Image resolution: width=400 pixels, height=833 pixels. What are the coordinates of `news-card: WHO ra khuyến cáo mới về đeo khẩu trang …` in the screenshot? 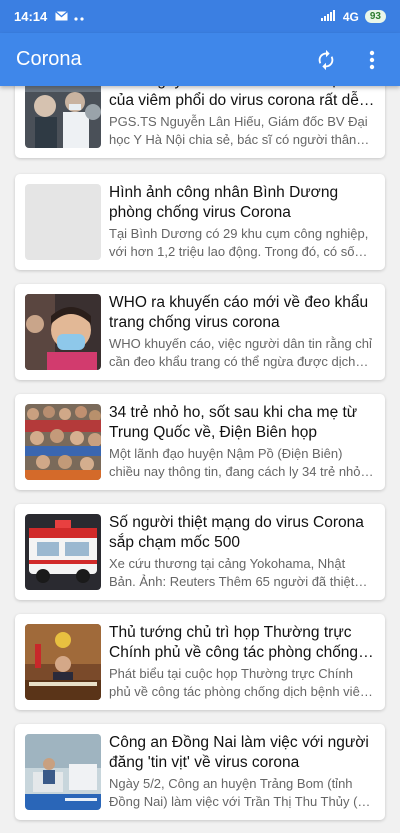 It's located at (200, 332).